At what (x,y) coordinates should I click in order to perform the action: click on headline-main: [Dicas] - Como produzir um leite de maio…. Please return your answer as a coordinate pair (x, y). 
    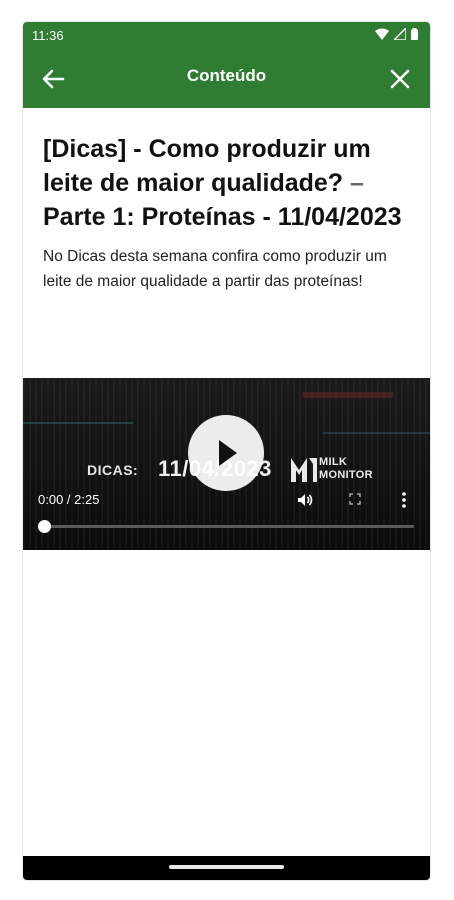
    Looking at the image, I should click on (207, 166).